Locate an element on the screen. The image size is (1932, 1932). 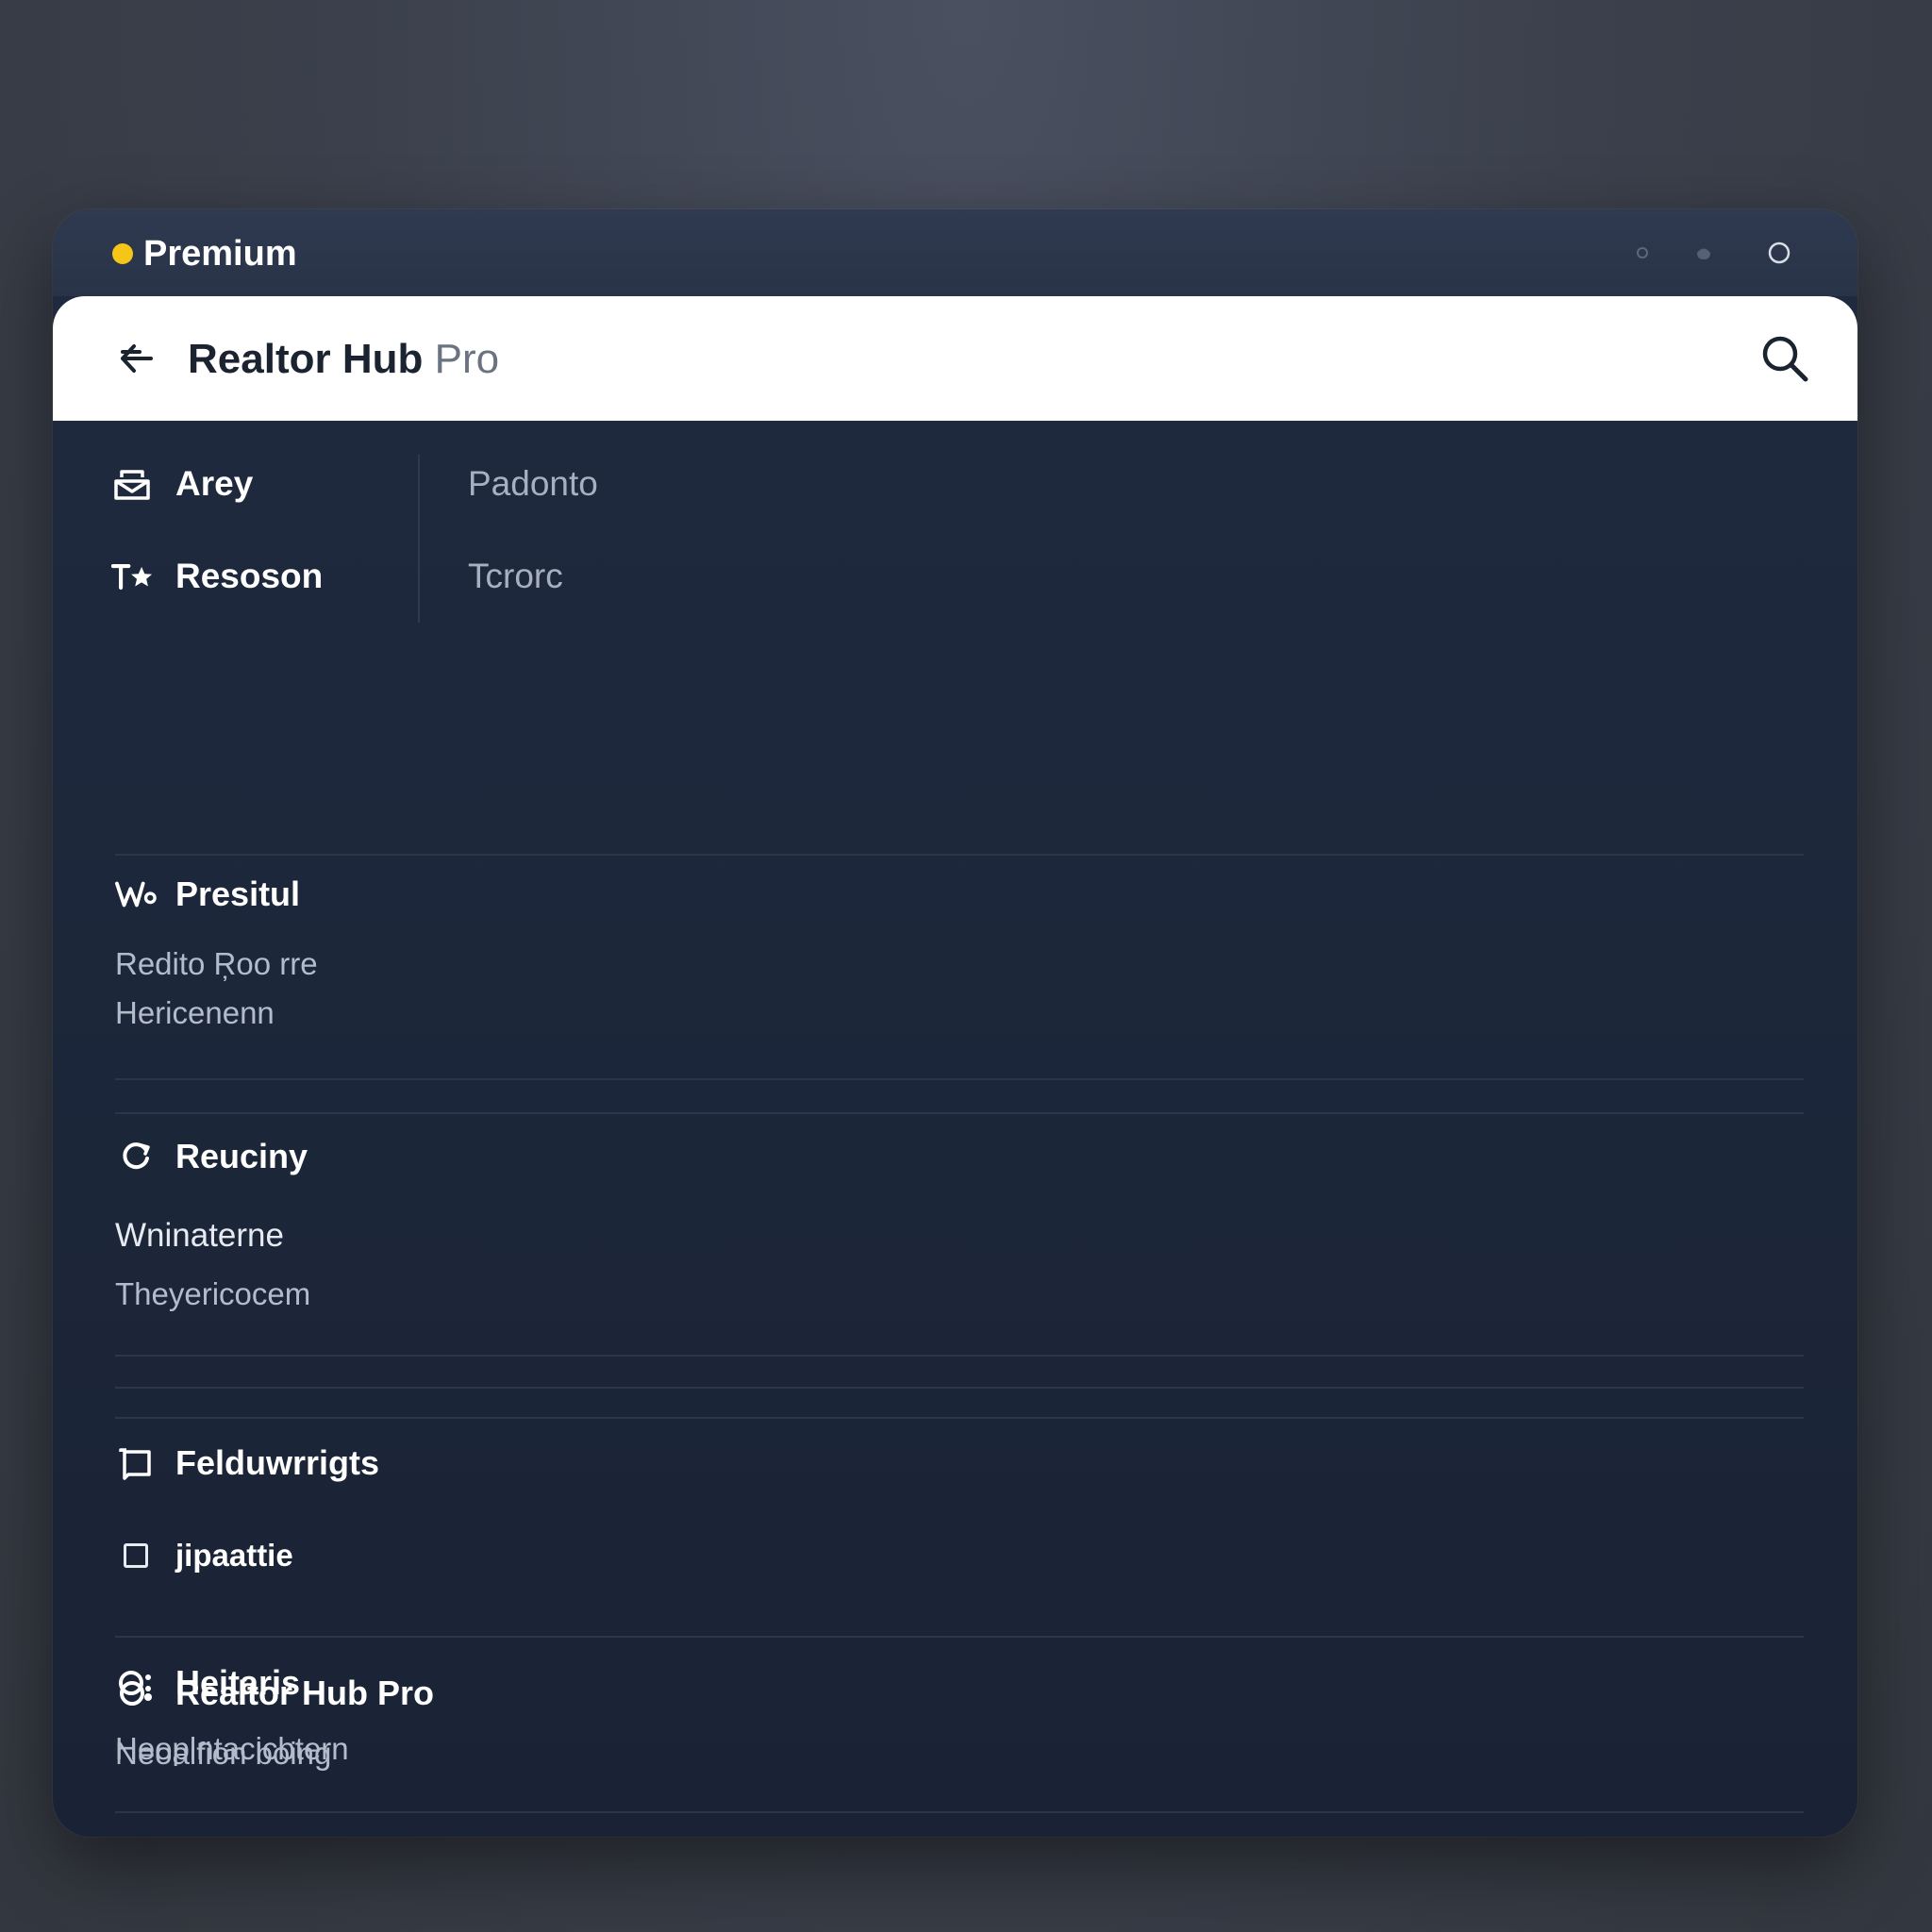
app-title-light: Pro is located at coordinates (467, 359).